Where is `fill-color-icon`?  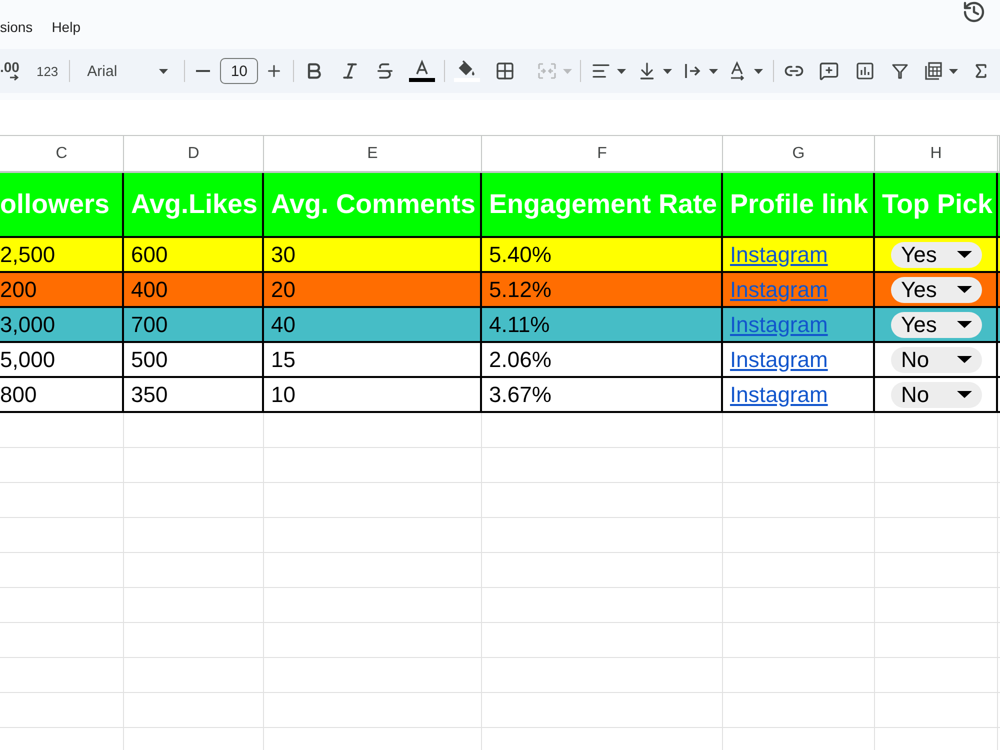
fill-color-icon is located at coordinates (467, 71).